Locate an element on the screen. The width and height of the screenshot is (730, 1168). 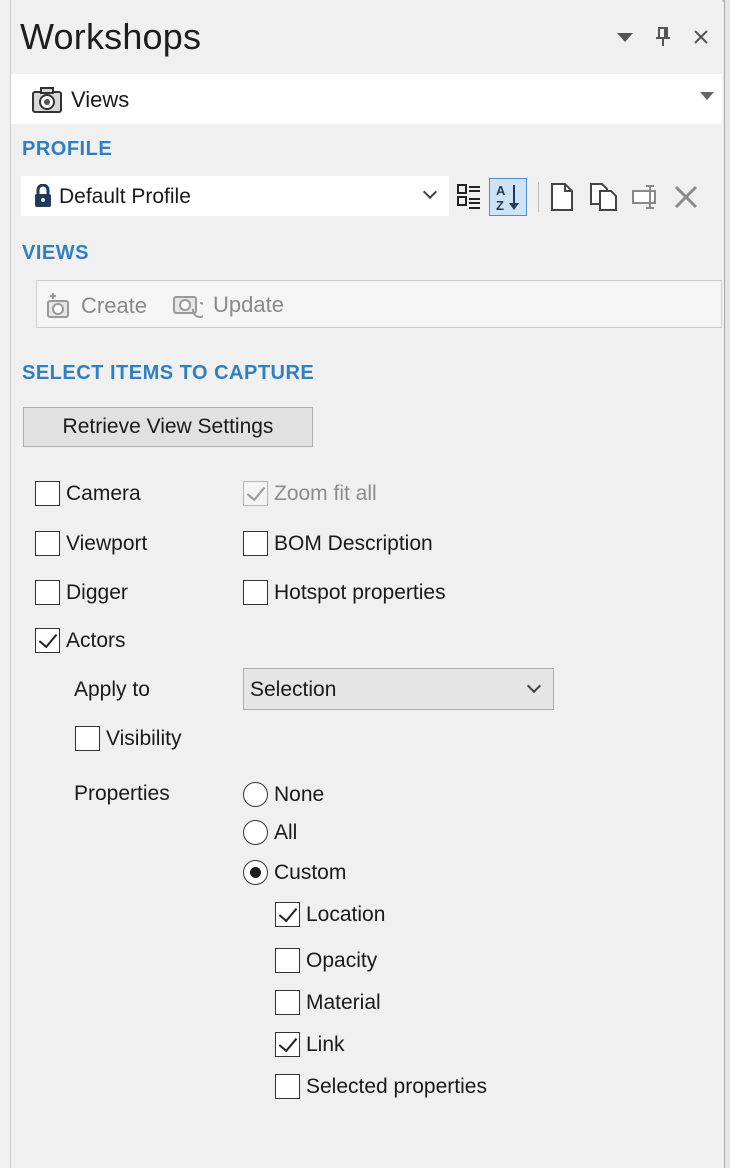
opacity-checkbox is located at coordinates (287, 960).